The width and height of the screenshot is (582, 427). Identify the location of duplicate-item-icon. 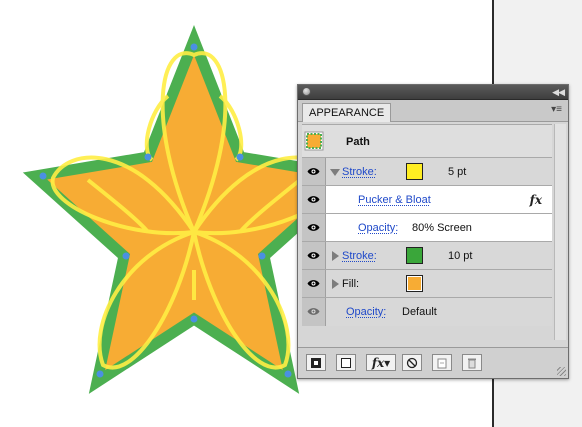
(442, 363).